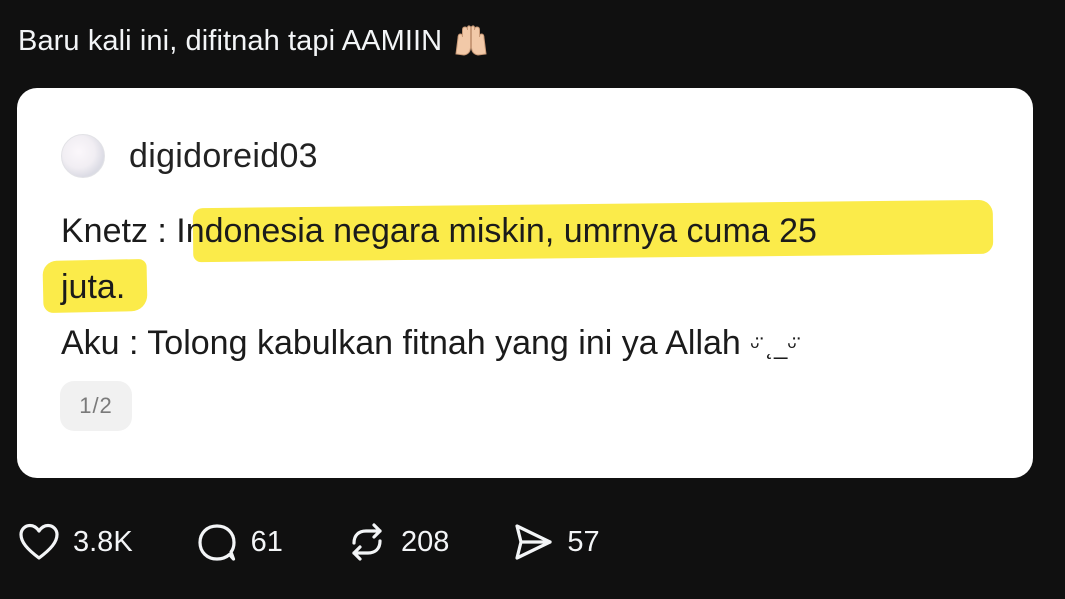  What do you see at coordinates (533, 542) in the screenshot?
I see `send-paper-plane-icon` at bounding box center [533, 542].